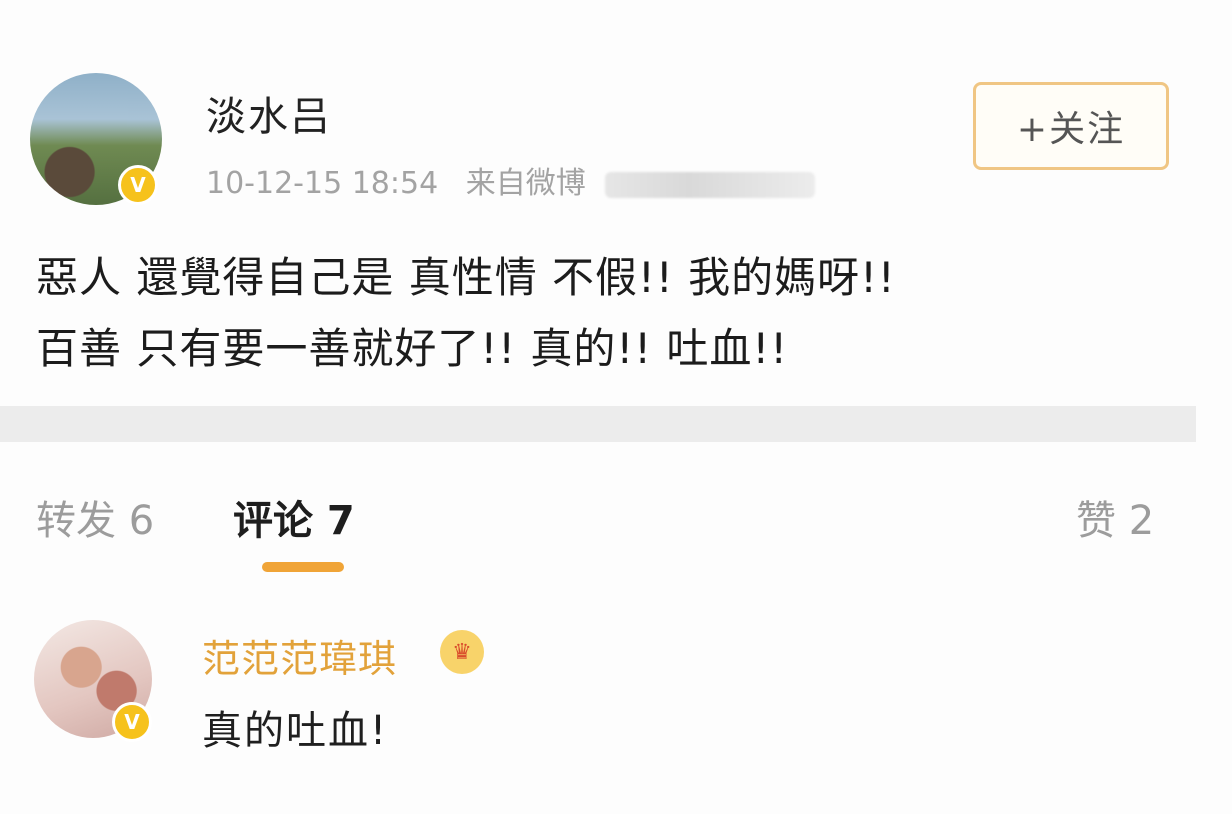 This screenshot has height=814, width=1232. I want to click on tab-repost: 转发 6, so click(95, 517).